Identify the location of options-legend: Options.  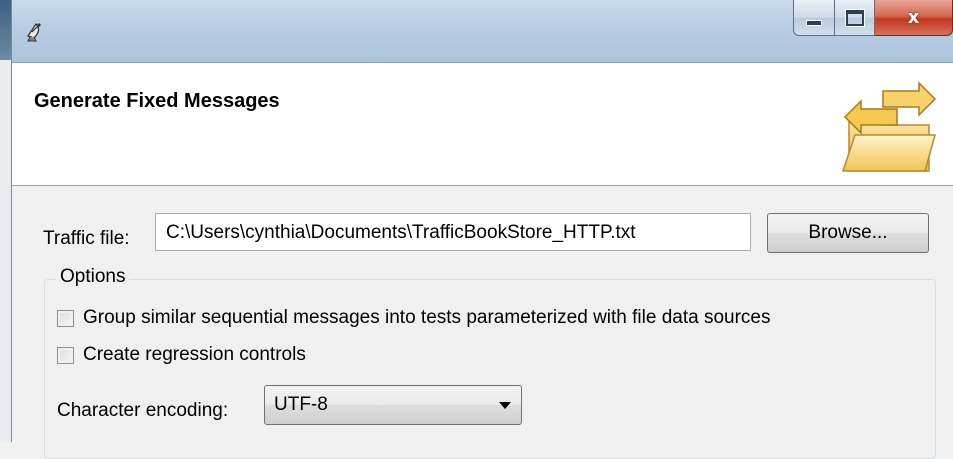
(93, 277).